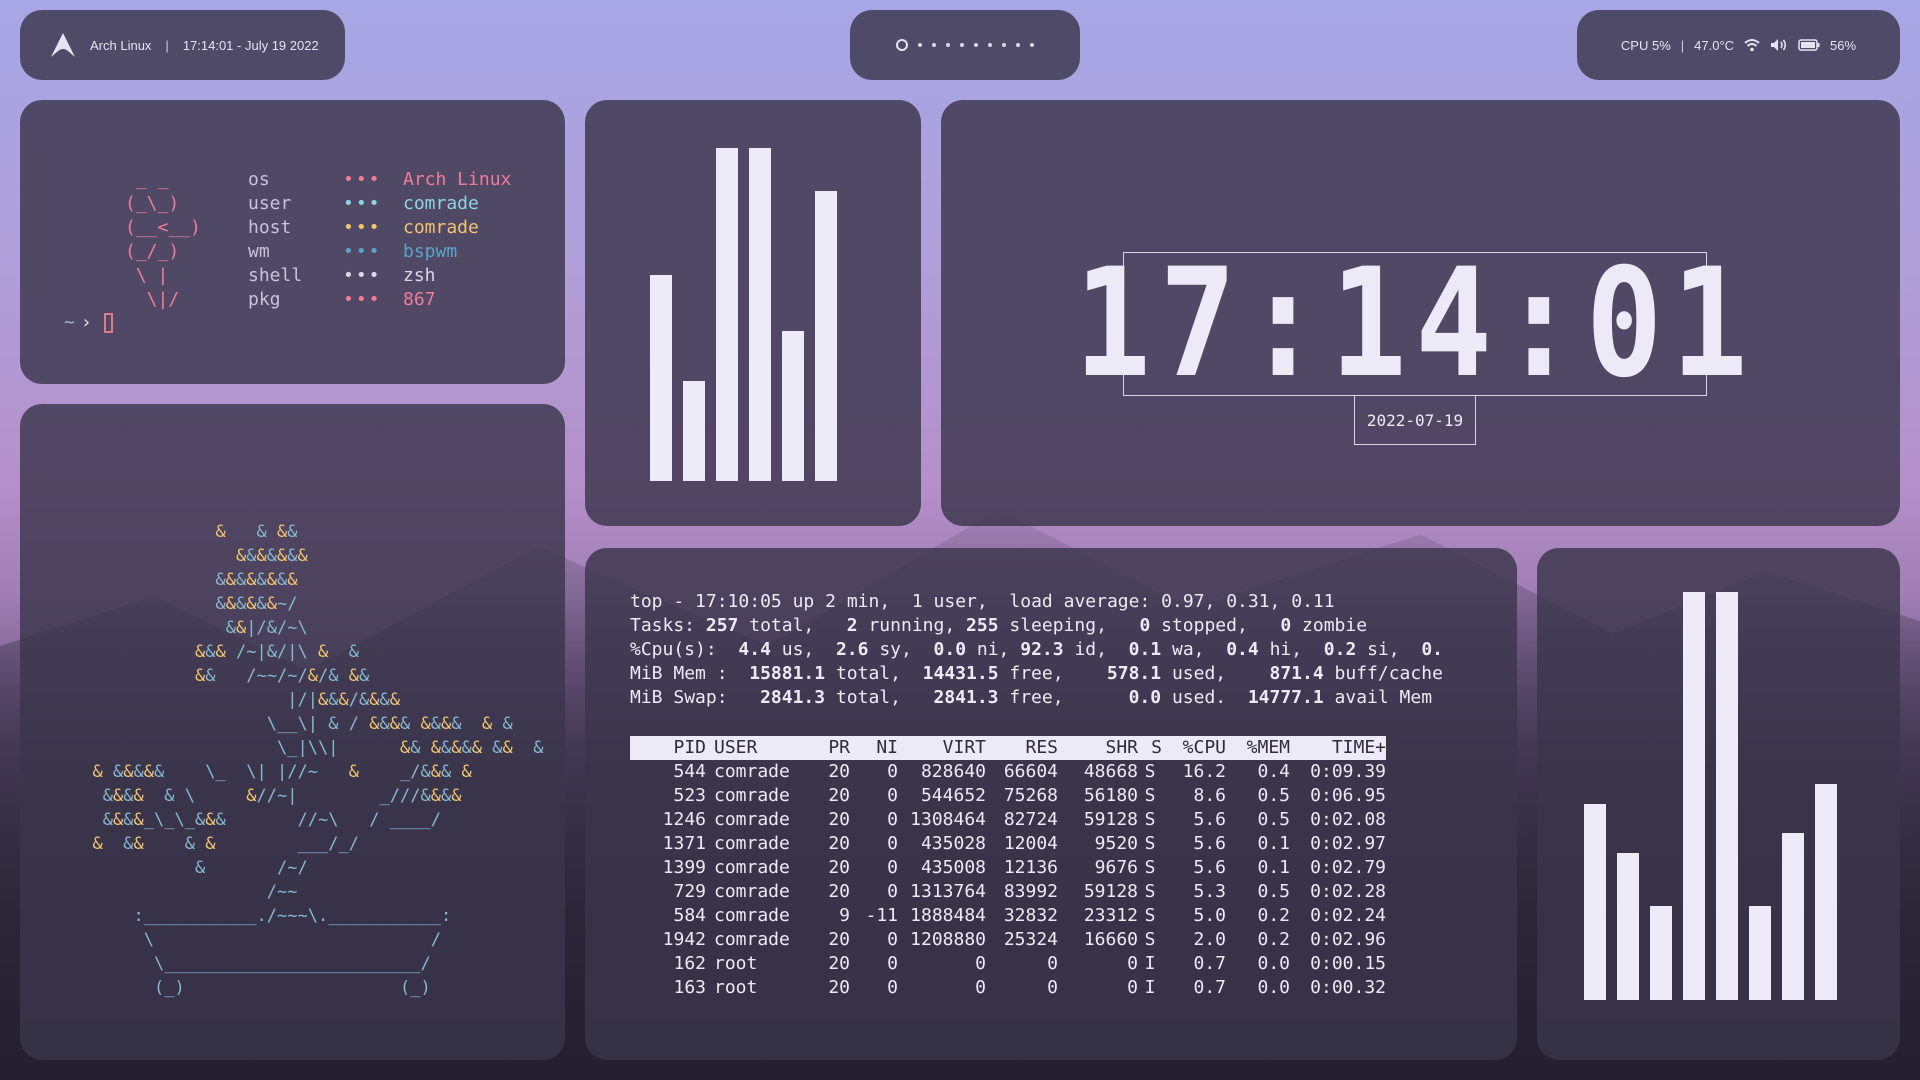  I want to click on column-header: %MEM, so click(1258, 748).